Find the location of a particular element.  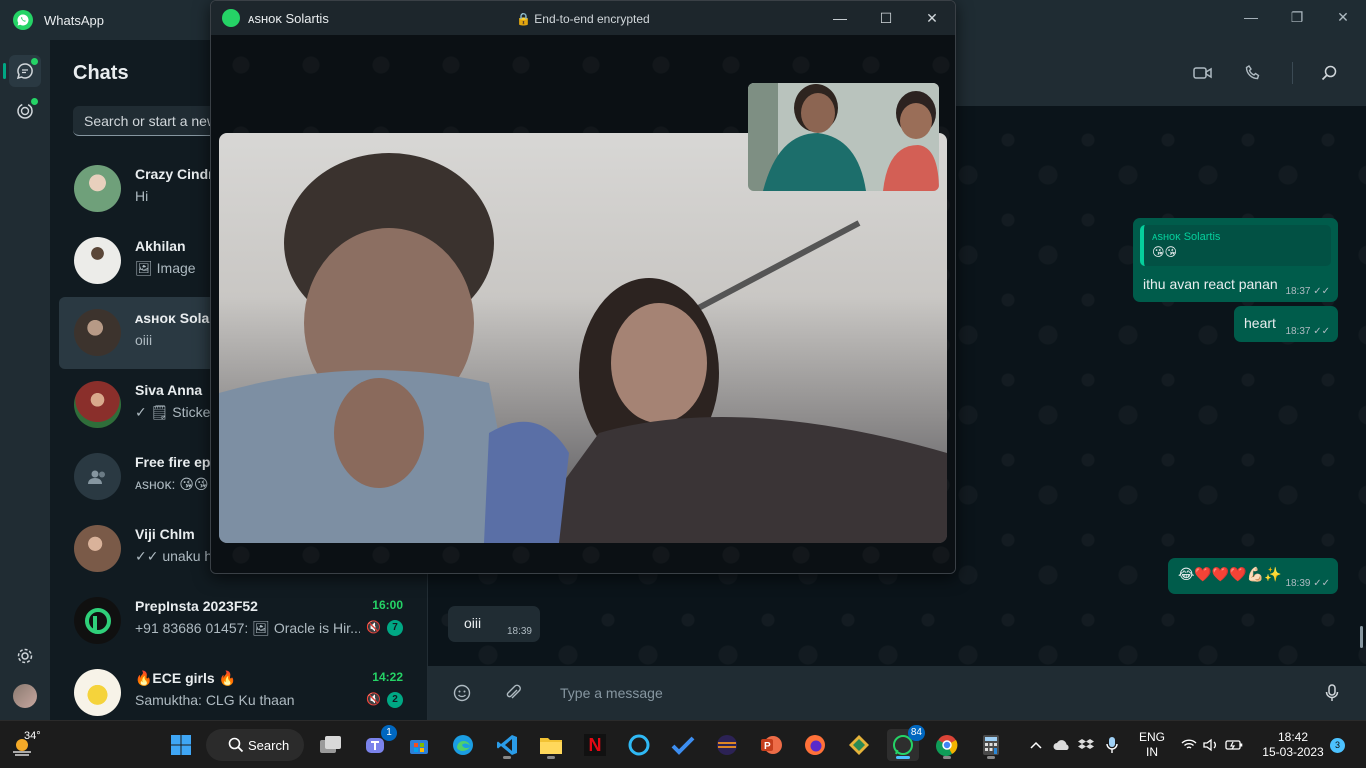

powerpoint-icon: P is located at coordinates (771, 745).